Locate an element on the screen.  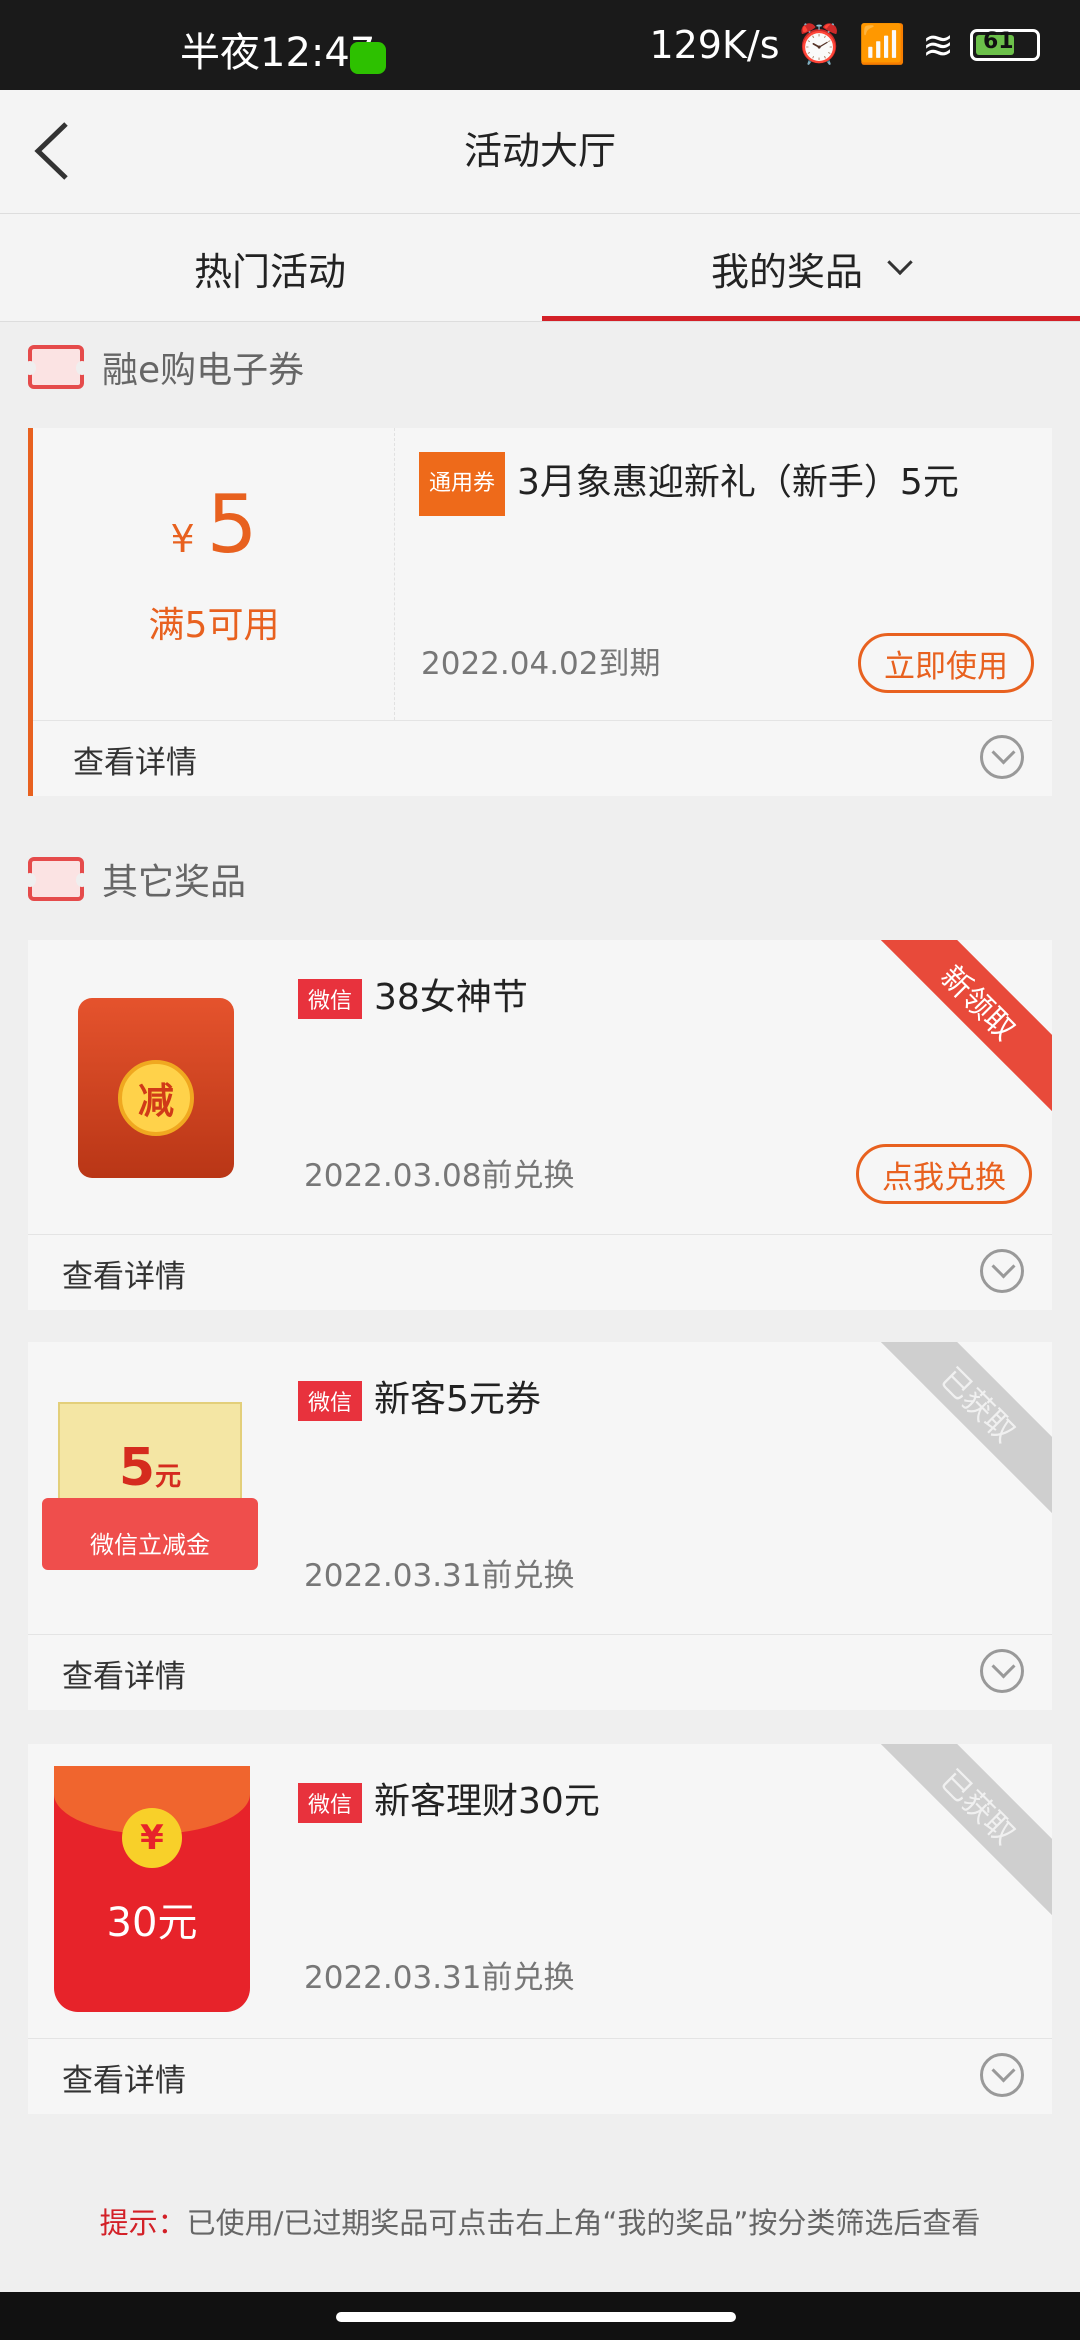
tab-label: 热门活动 is located at coordinates (269, 271).